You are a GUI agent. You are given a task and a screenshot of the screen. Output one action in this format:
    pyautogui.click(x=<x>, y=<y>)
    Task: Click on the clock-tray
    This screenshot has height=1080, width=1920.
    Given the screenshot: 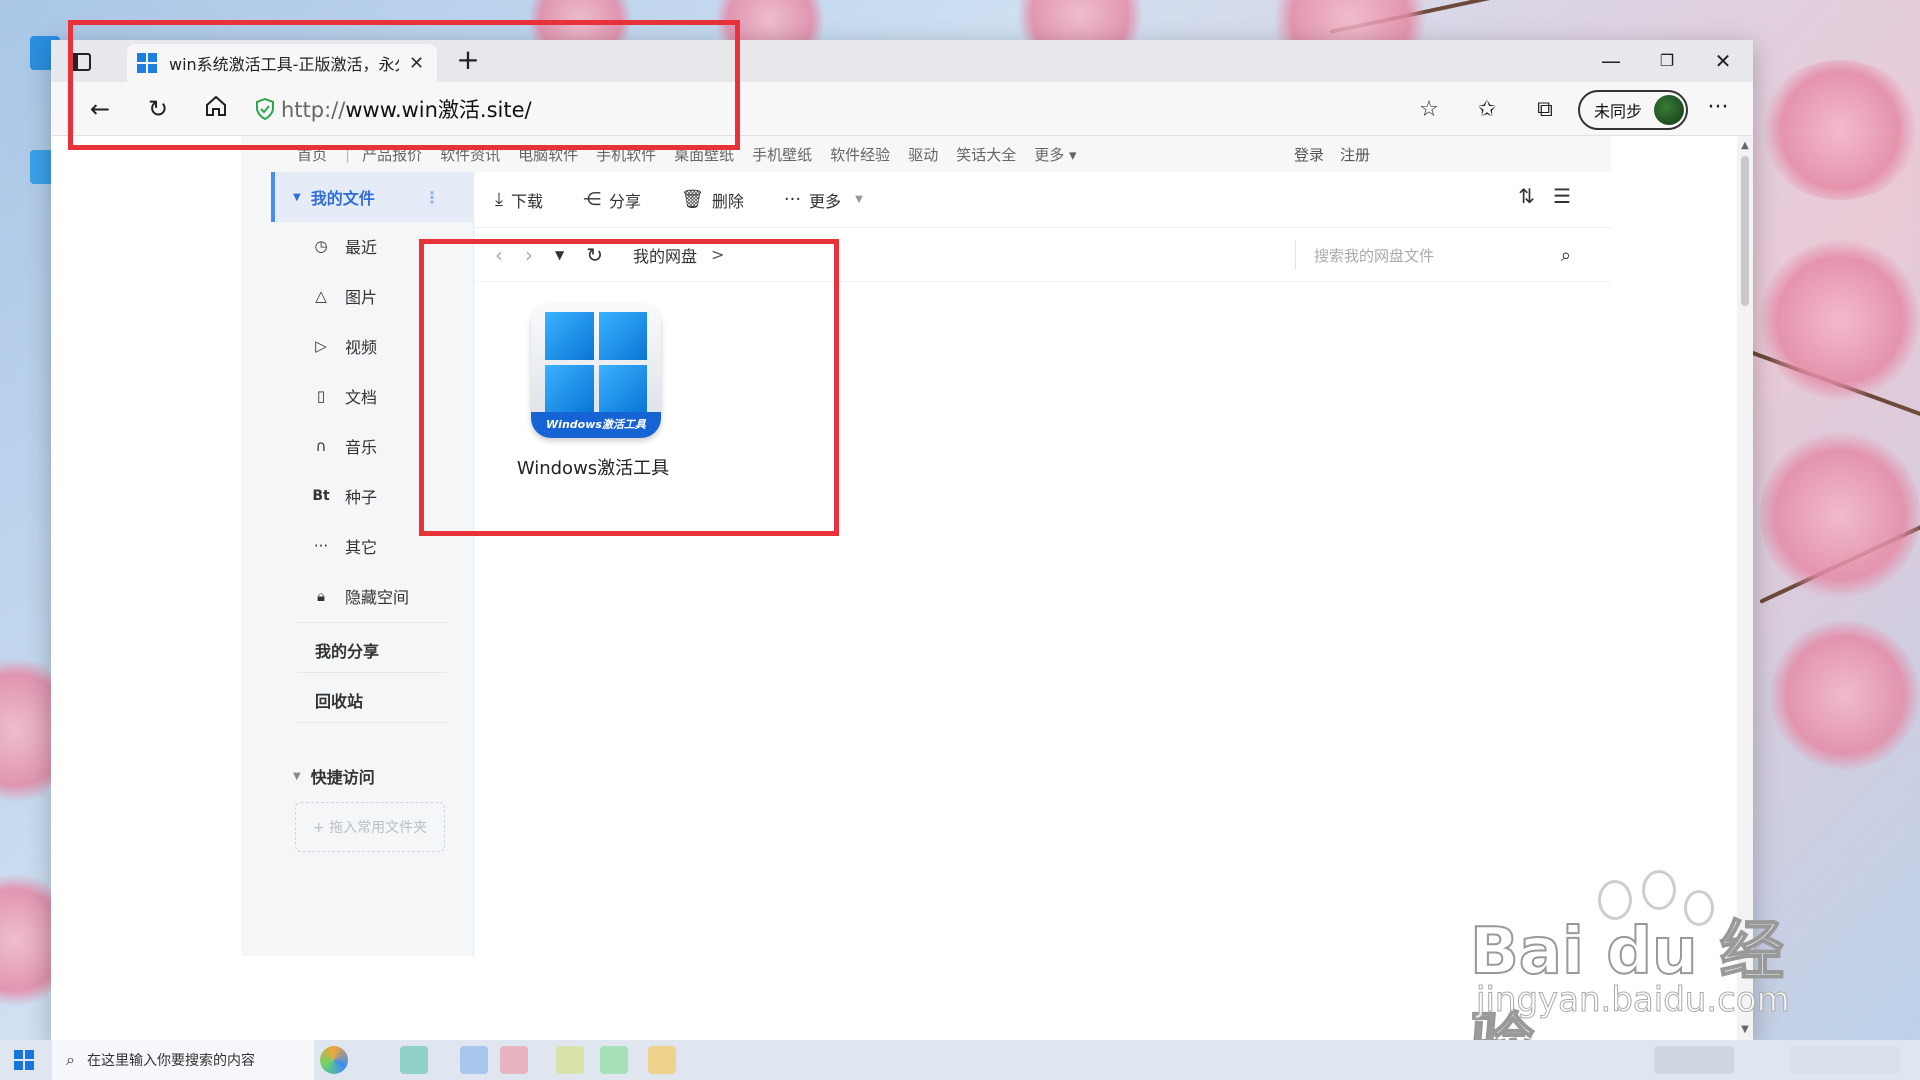 What is the action you would take?
    pyautogui.click(x=1845, y=1060)
    